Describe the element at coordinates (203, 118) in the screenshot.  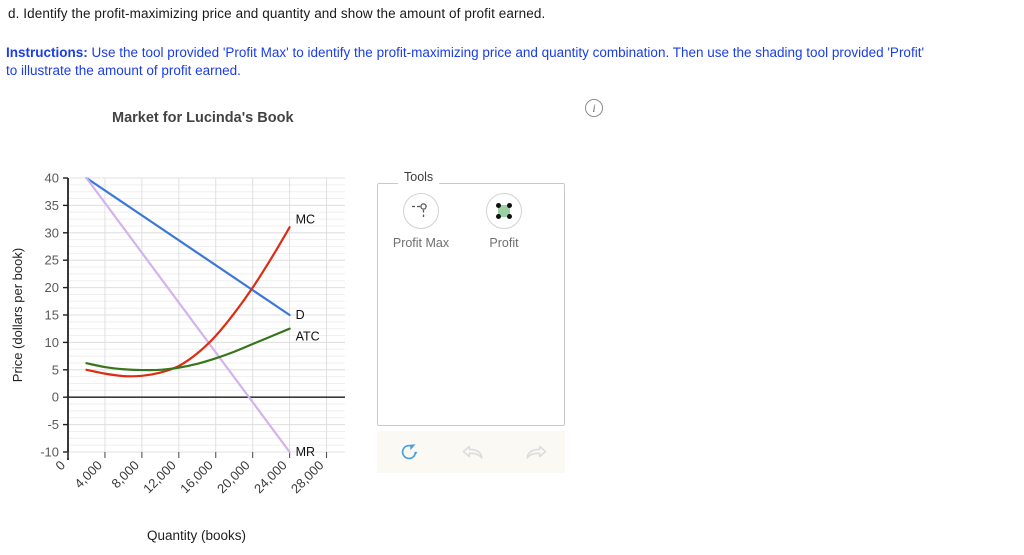
I see `chart-title: Market for Lucinda's Book` at that location.